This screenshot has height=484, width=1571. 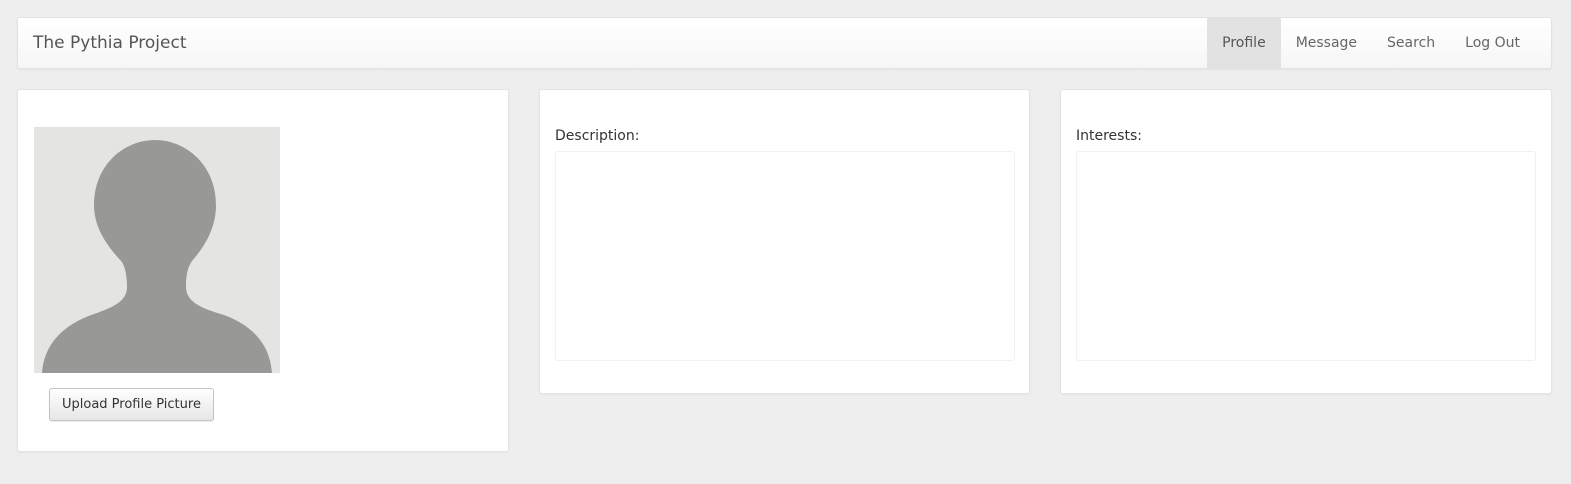 I want to click on interests-textarea, so click(x=1306, y=256).